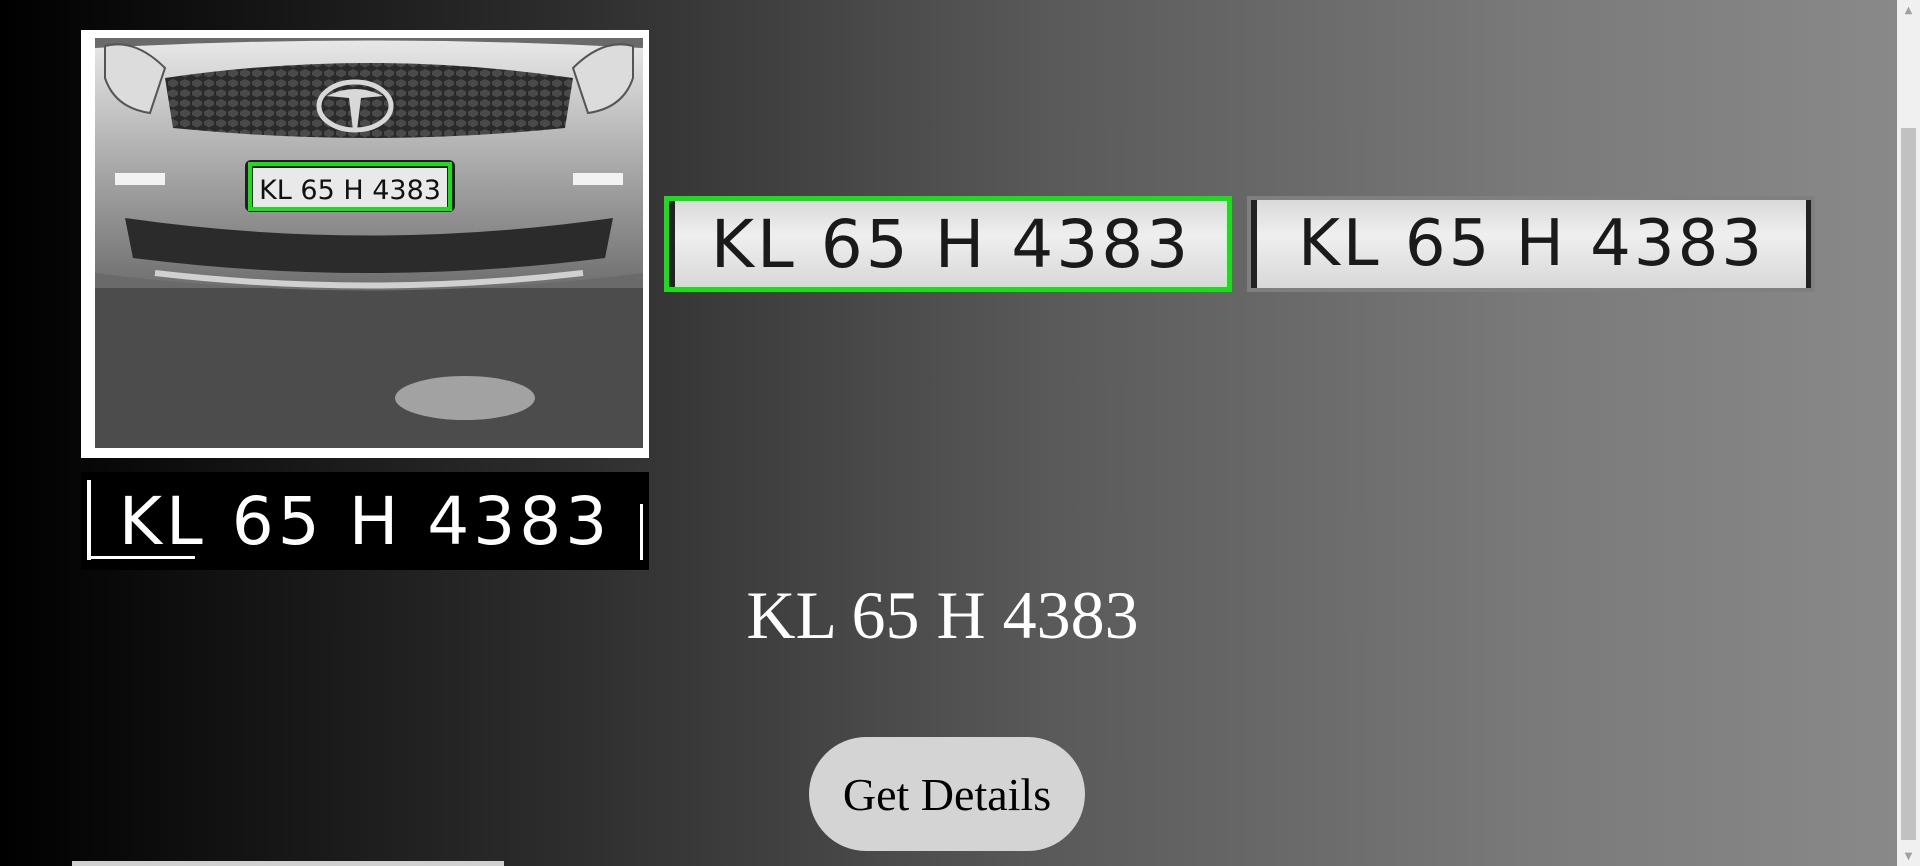 The width and height of the screenshot is (1920, 866). What do you see at coordinates (288, 863) in the screenshot?
I see `horizontal-scrollbar-thumb` at bounding box center [288, 863].